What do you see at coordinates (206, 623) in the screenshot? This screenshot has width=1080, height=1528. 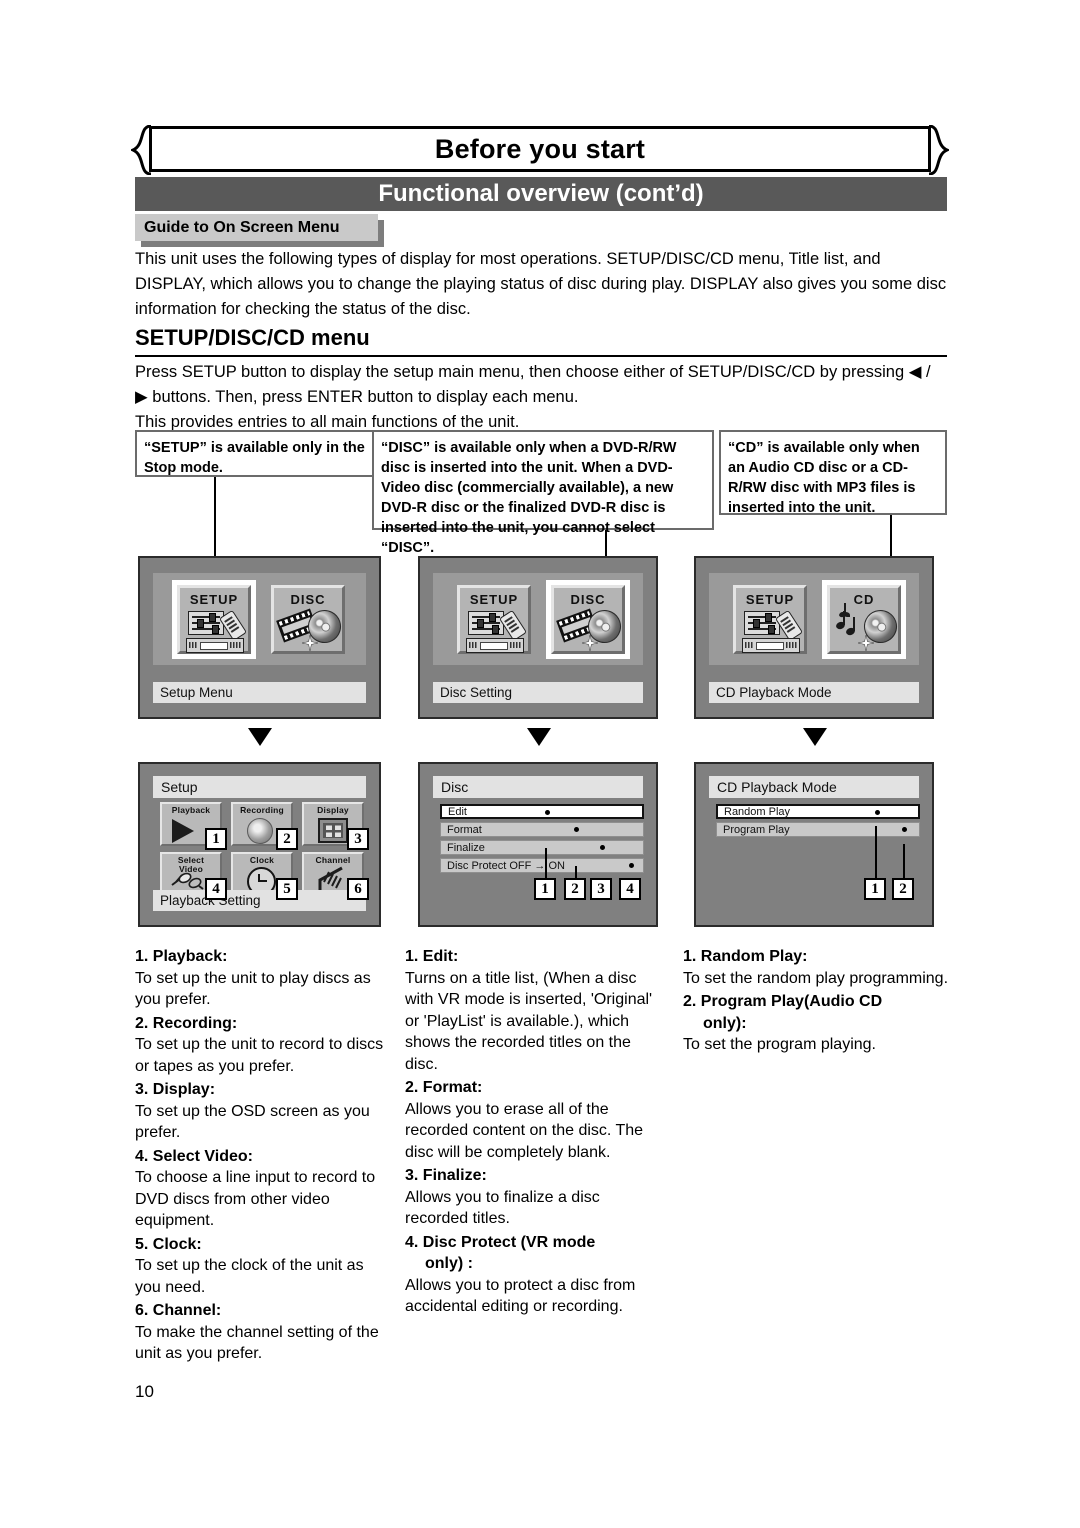 I see `equalizer-icon` at bounding box center [206, 623].